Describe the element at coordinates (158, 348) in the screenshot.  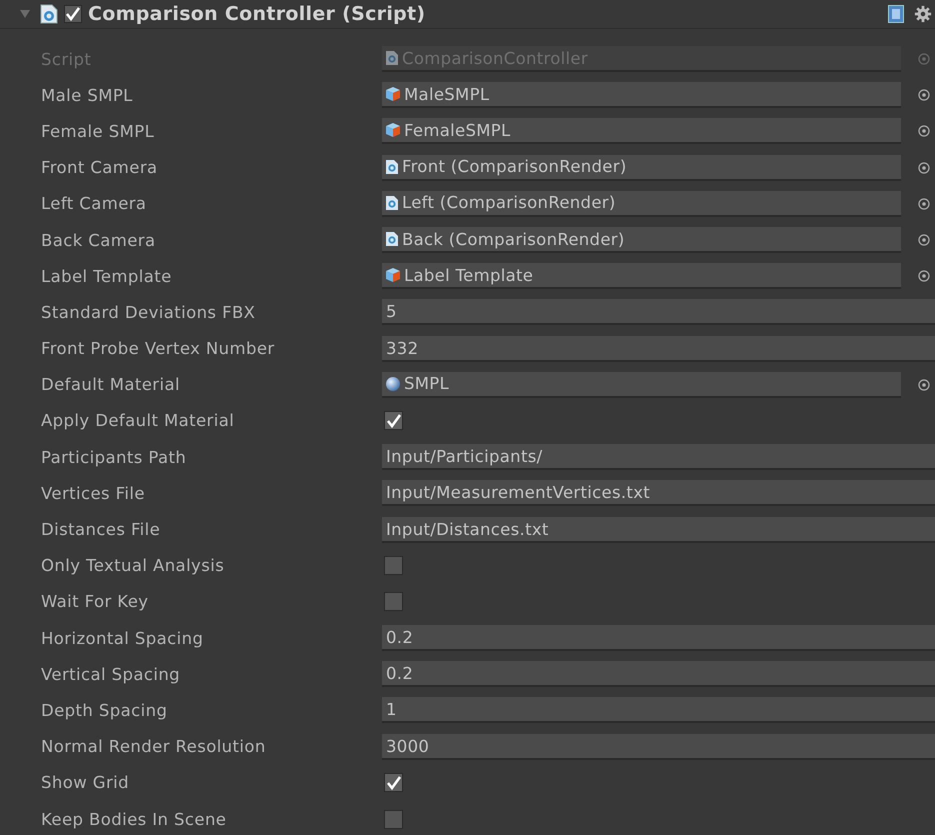
I see `field-label: Front Probe Vertex Number` at that location.